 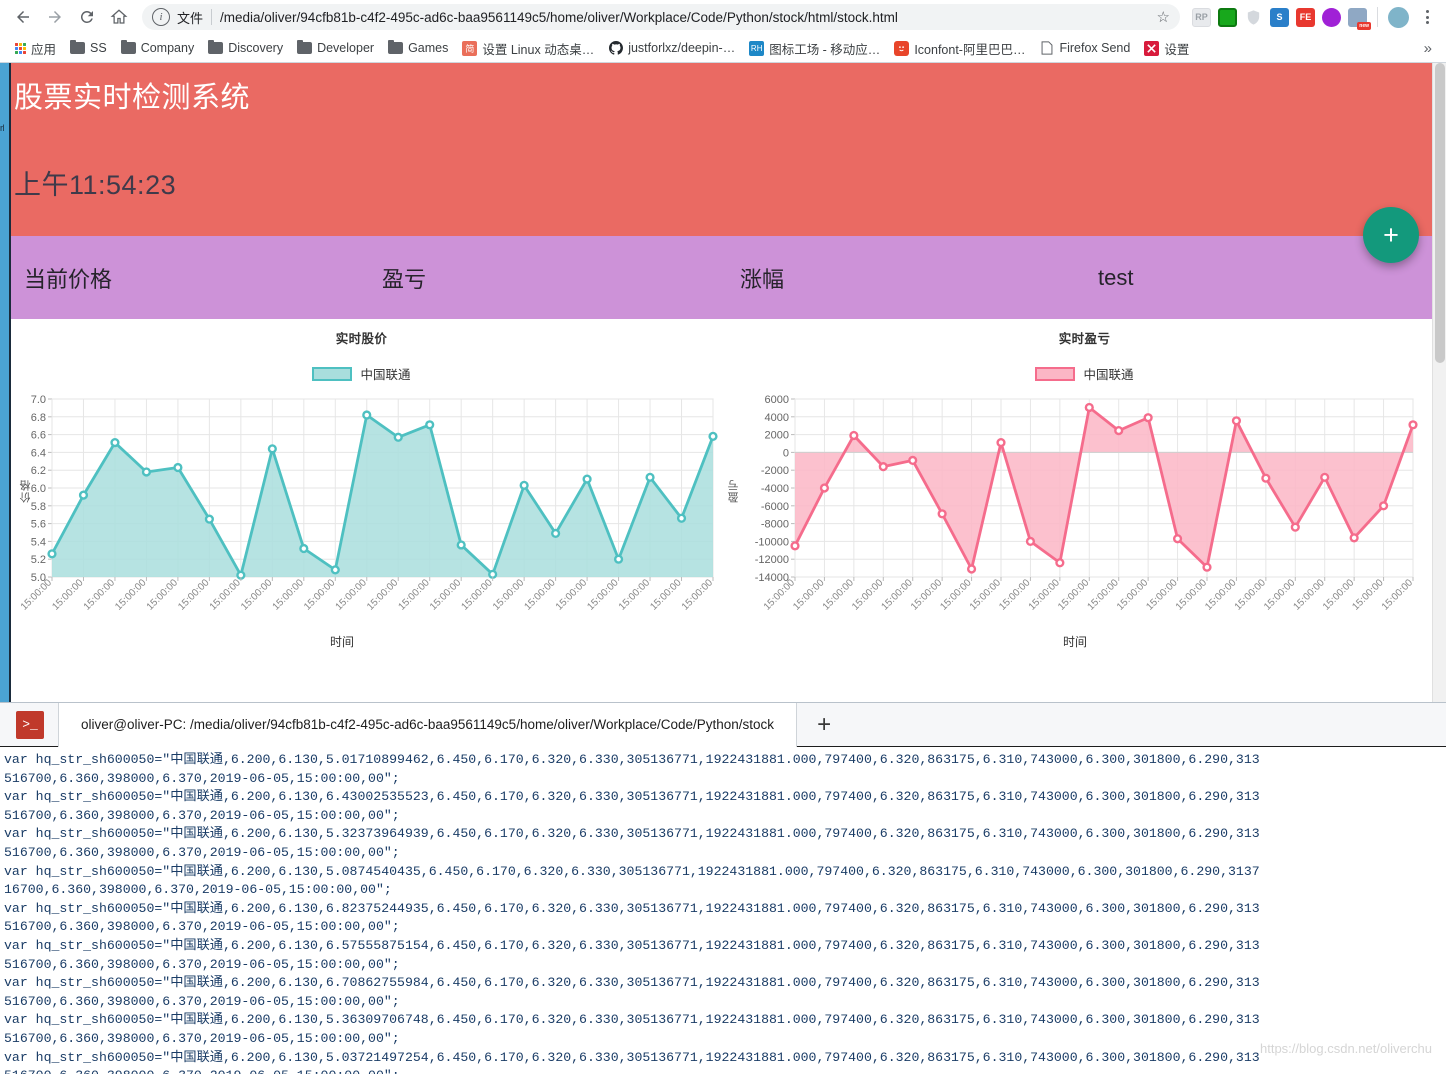 I want to click on scrollbar-thumb, so click(x=1440, y=213).